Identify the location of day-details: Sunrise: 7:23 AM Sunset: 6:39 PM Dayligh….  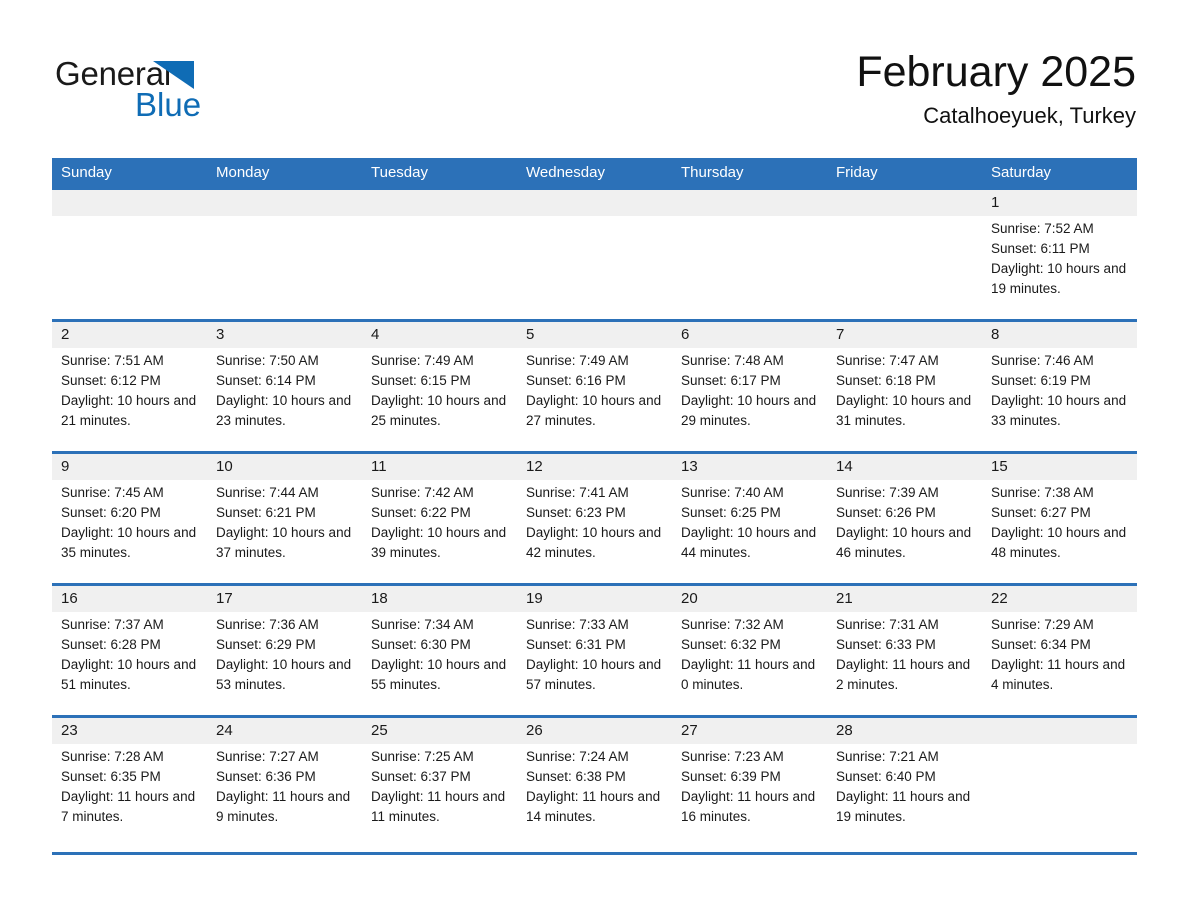
(752, 787).